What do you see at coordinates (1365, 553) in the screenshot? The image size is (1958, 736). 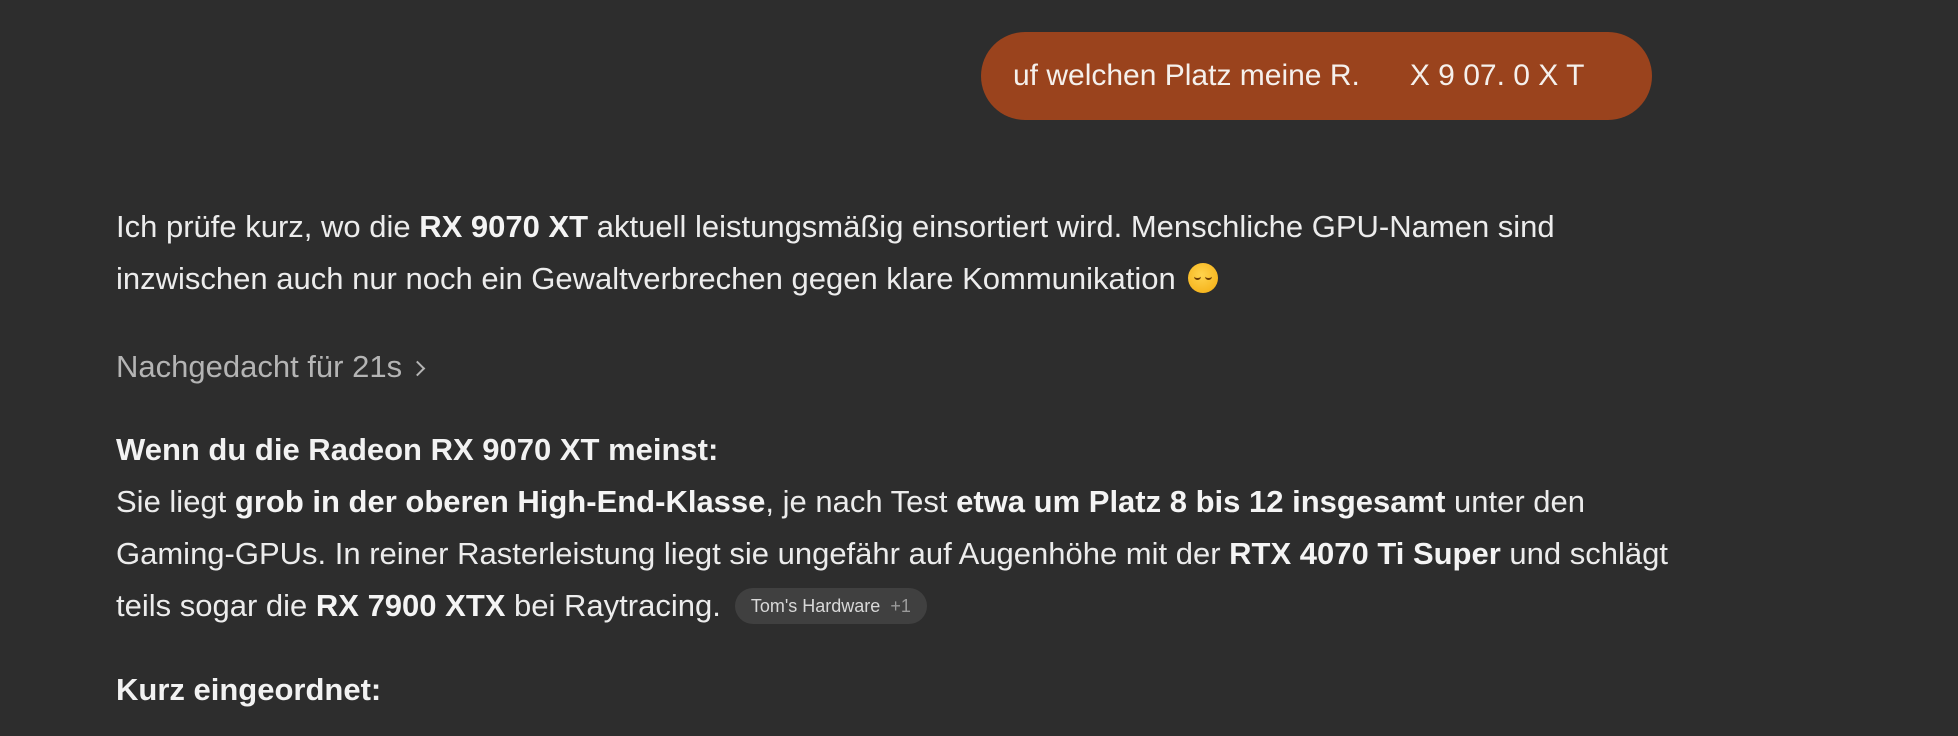 I see `answer-bold-3: RTX 4070 Ti Super` at bounding box center [1365, 553].